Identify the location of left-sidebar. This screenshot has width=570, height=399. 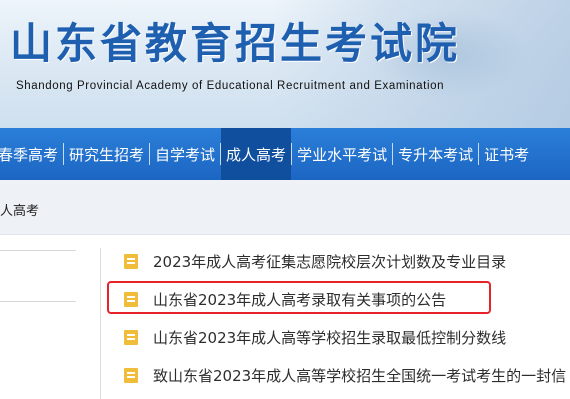
(43, 316).